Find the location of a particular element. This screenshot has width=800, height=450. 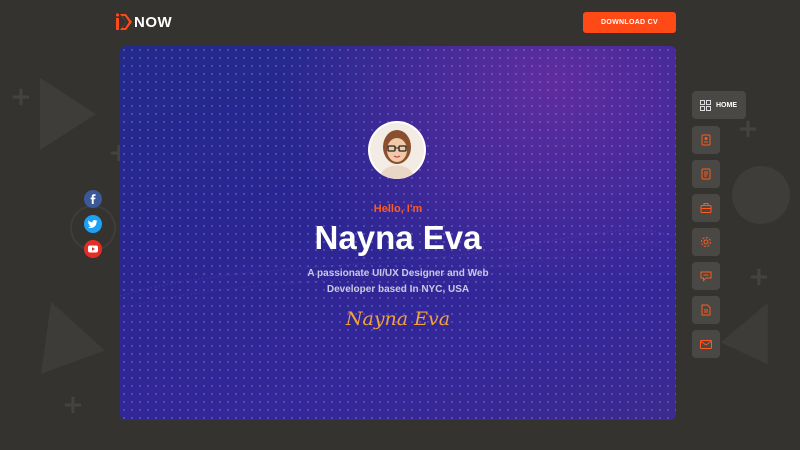

nav-resume is located at coordinates (706, 174).